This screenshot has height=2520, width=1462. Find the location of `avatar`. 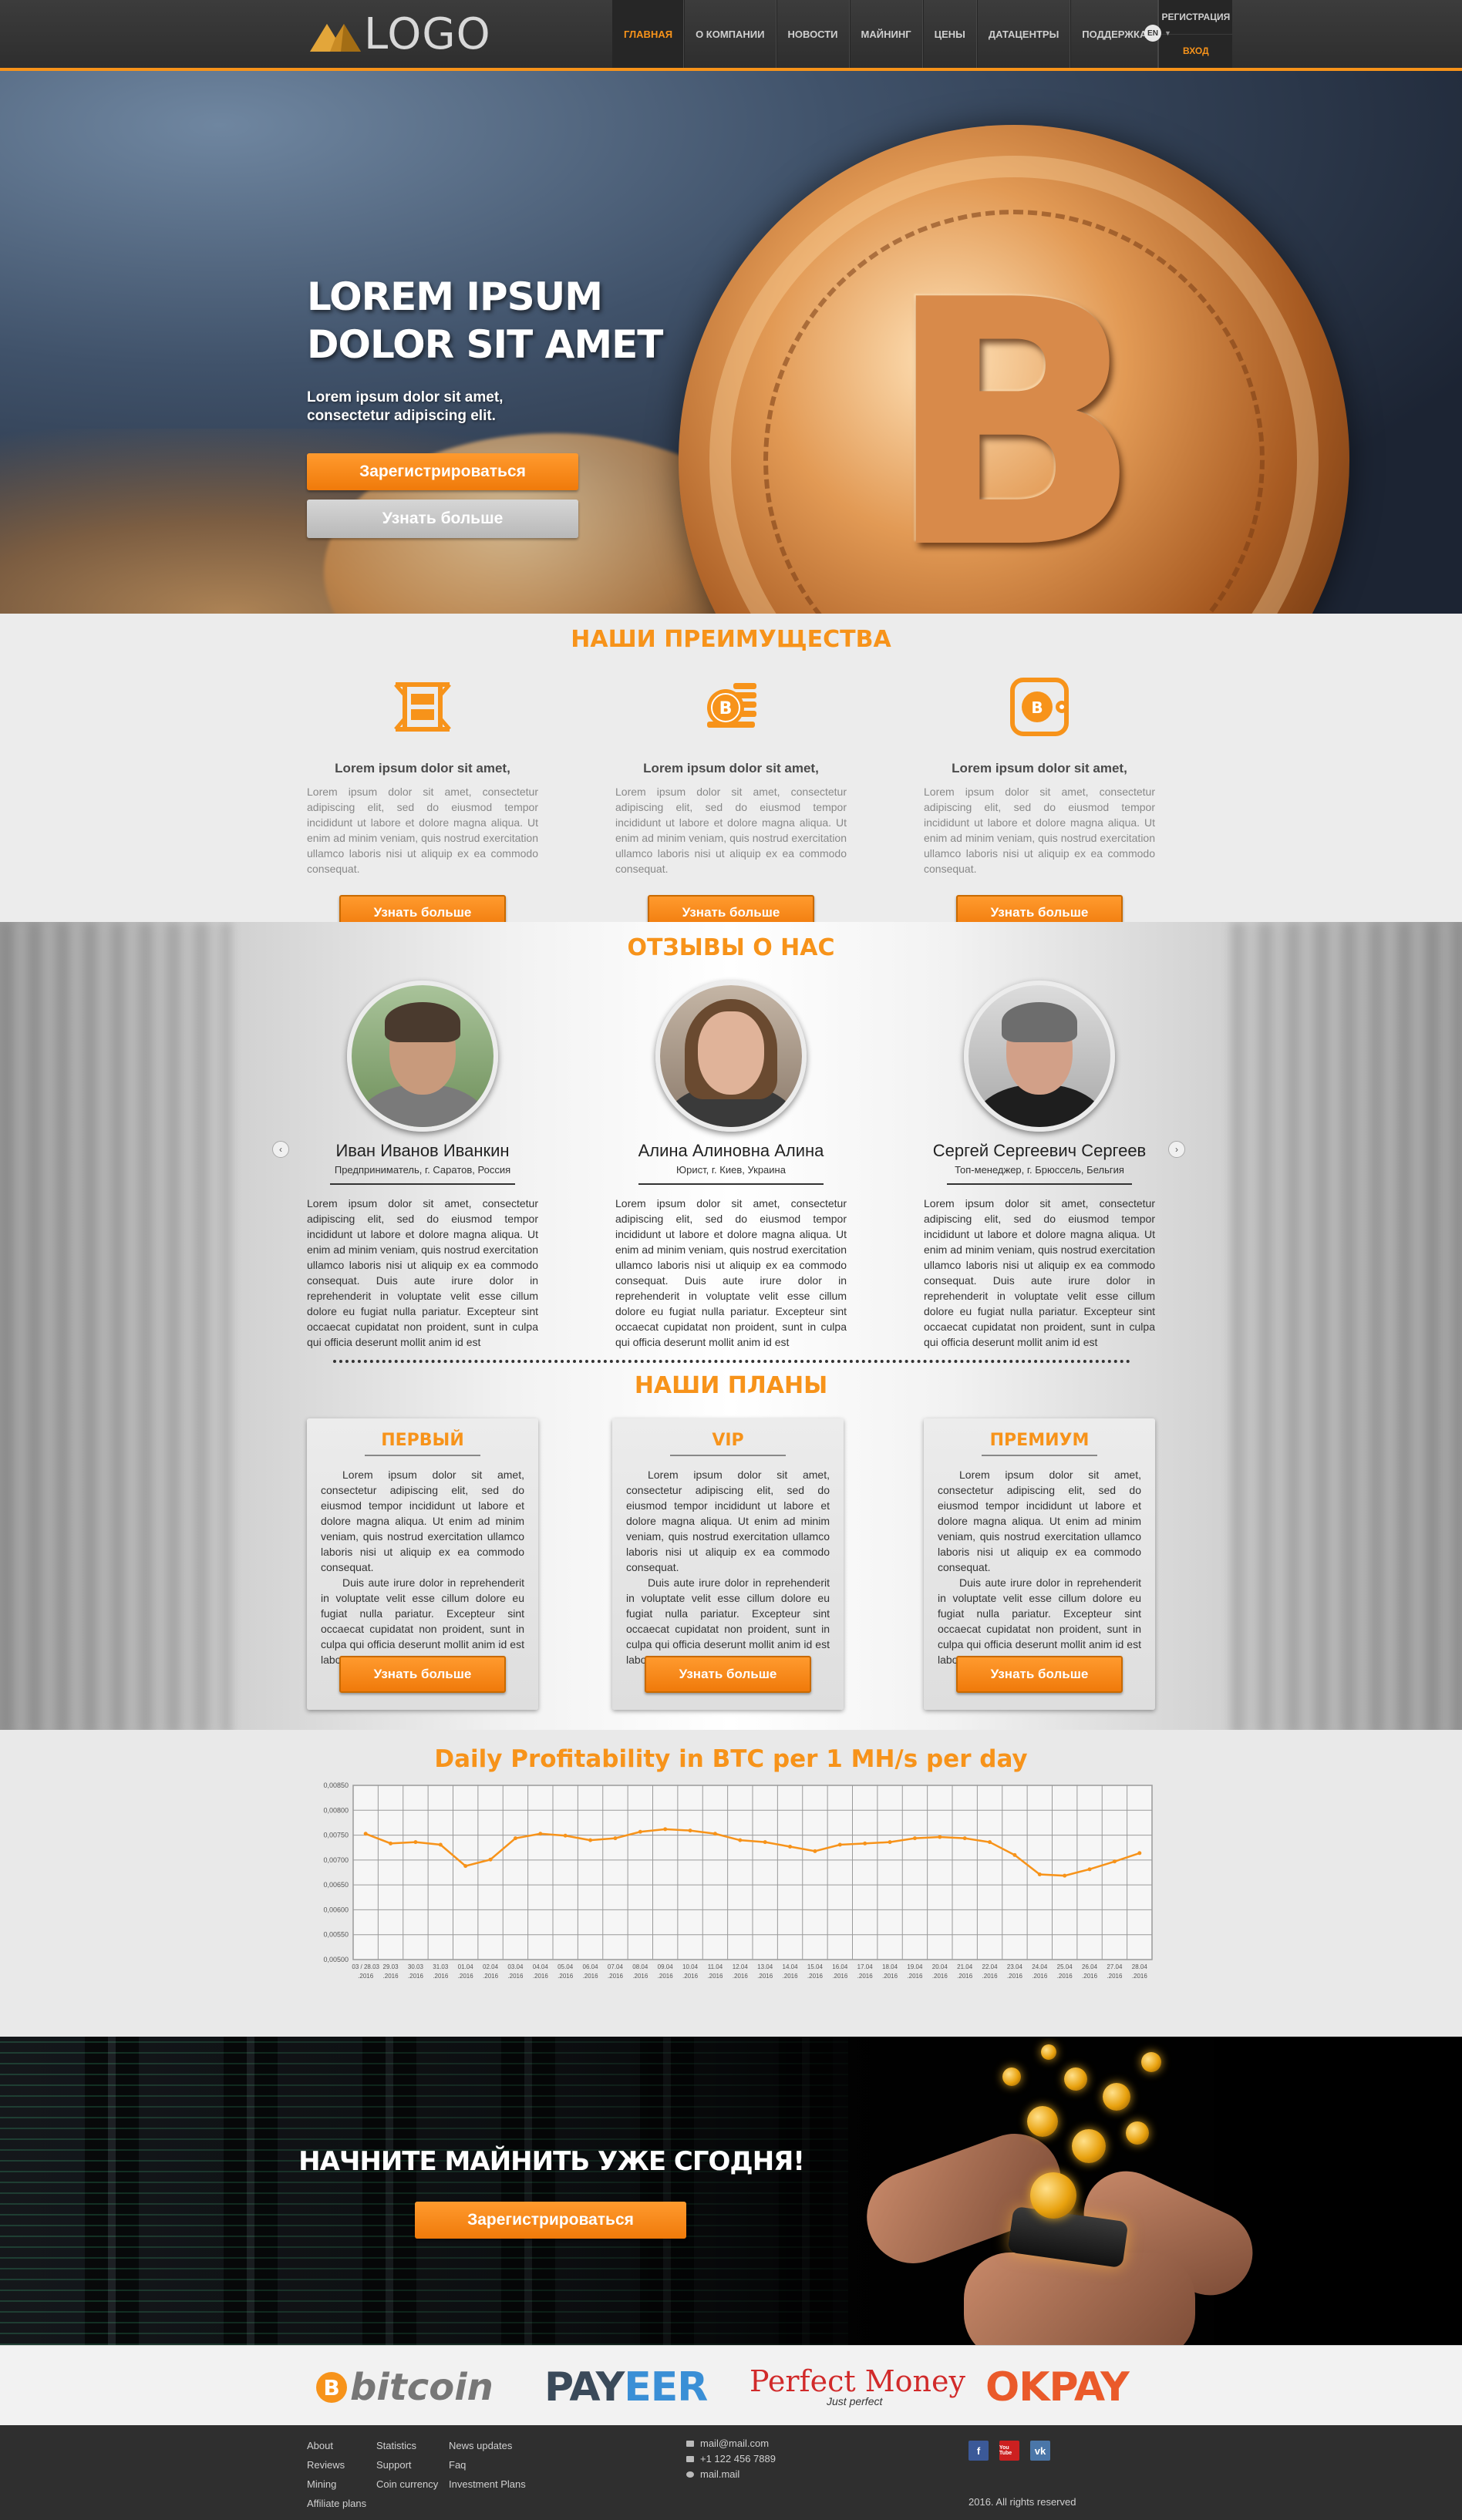

avatar is located at coordinates (1039, 1056).